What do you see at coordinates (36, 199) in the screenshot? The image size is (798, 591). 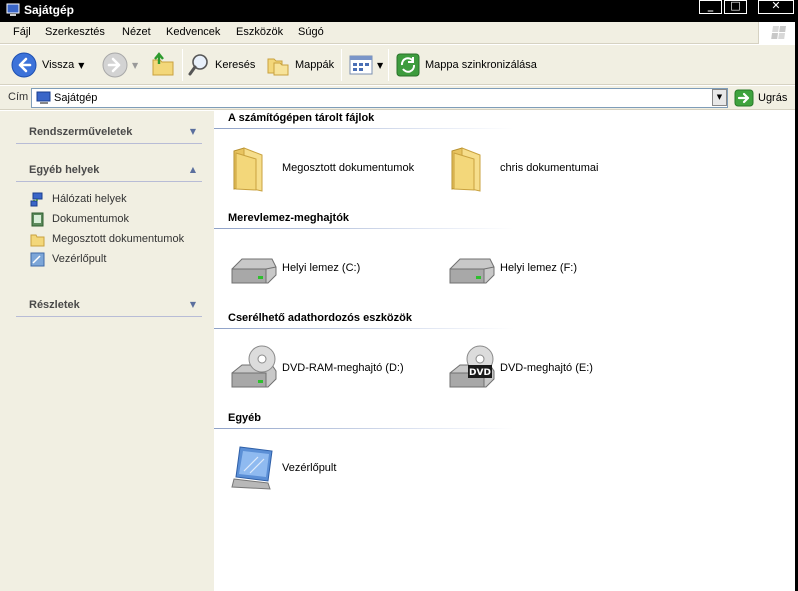 I see `network-icon` at bounding box center [36, 199].